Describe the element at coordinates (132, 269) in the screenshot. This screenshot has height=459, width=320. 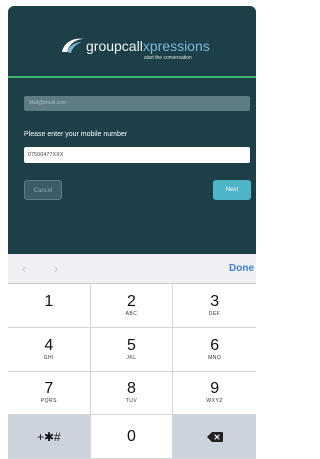
I see `keyboard-toolbar: ‹ › Done` at that location.